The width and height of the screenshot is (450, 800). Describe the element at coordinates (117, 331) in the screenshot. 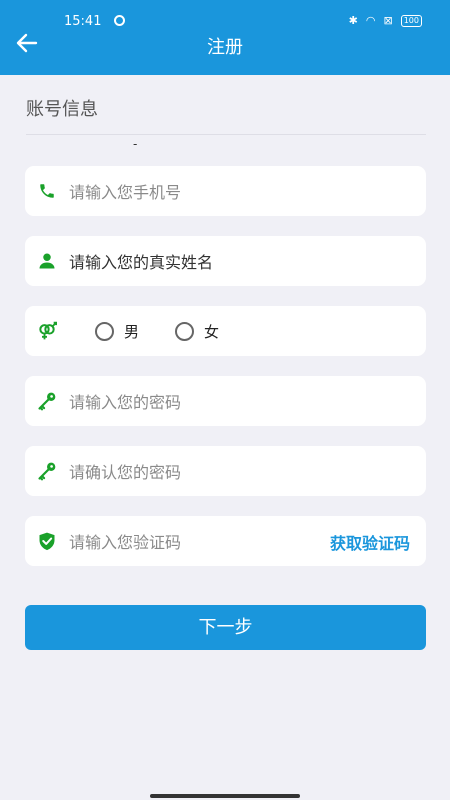

I see `gender-option-male: 男` at that location.